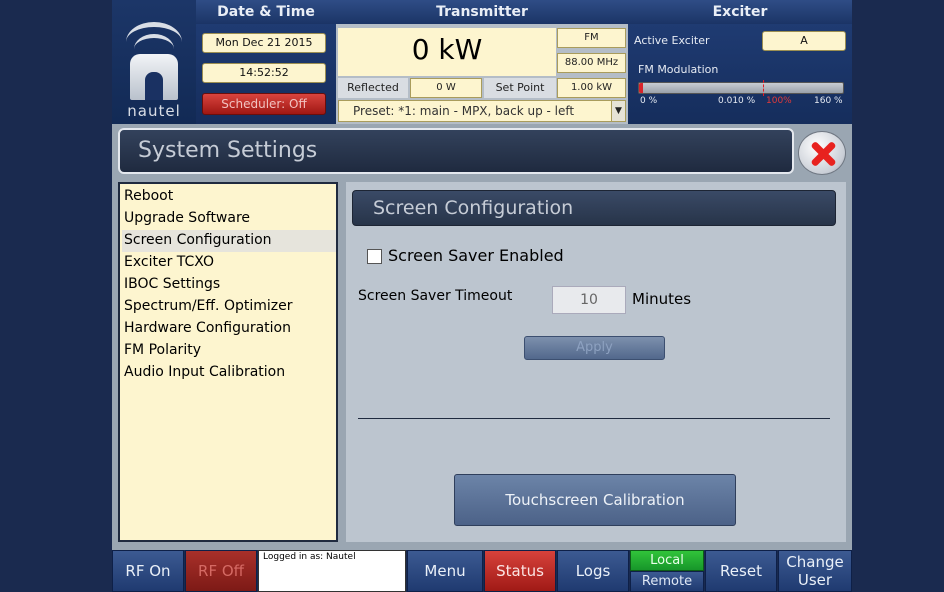 This screenshot has width=944, height=592. I want to click on remote-button: Remote, so click(667, 581).